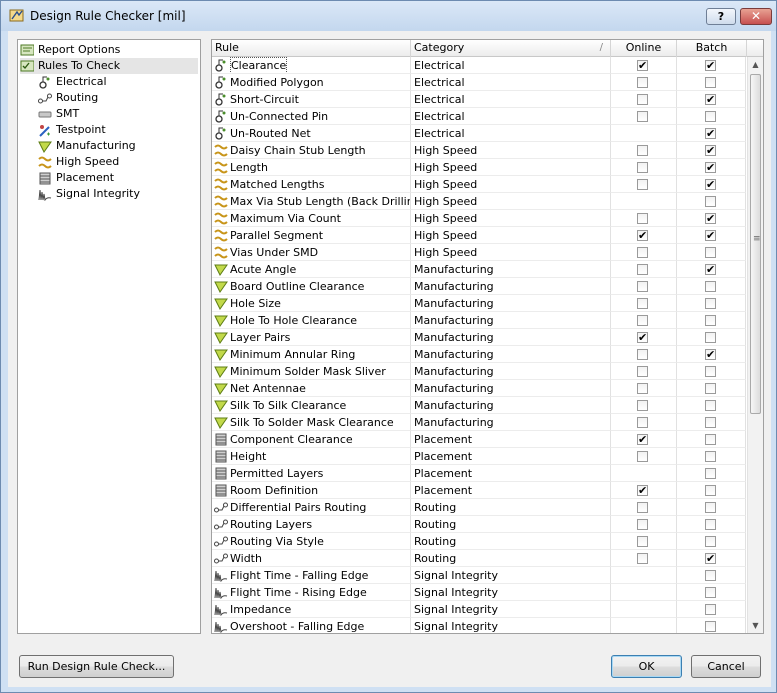 The height and width of the screenshot is (693, 777). Describe the element at coordinates (755, 625) in the screenshot. I see `scroll-down-icon: ▼` at that location.